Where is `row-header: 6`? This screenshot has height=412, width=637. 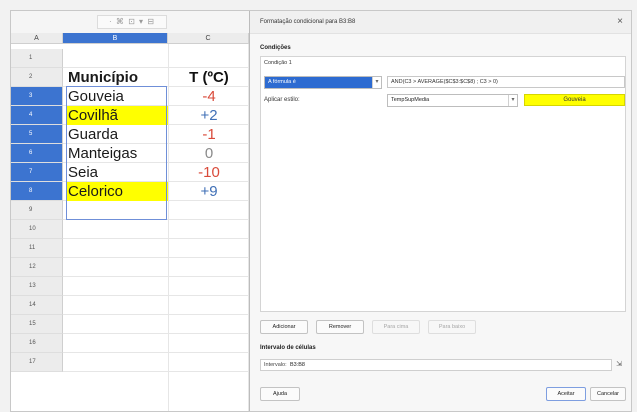
row-header: 6 is located at coordinates (37, 153).